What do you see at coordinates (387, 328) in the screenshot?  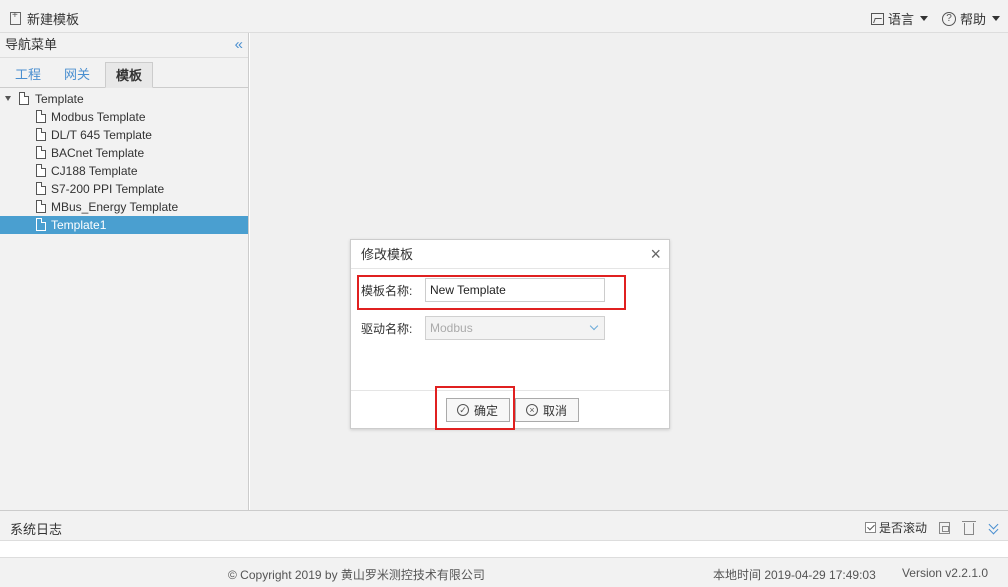 I see `driver-name-label: 驱动名称:` at bounding box center [387, 328].